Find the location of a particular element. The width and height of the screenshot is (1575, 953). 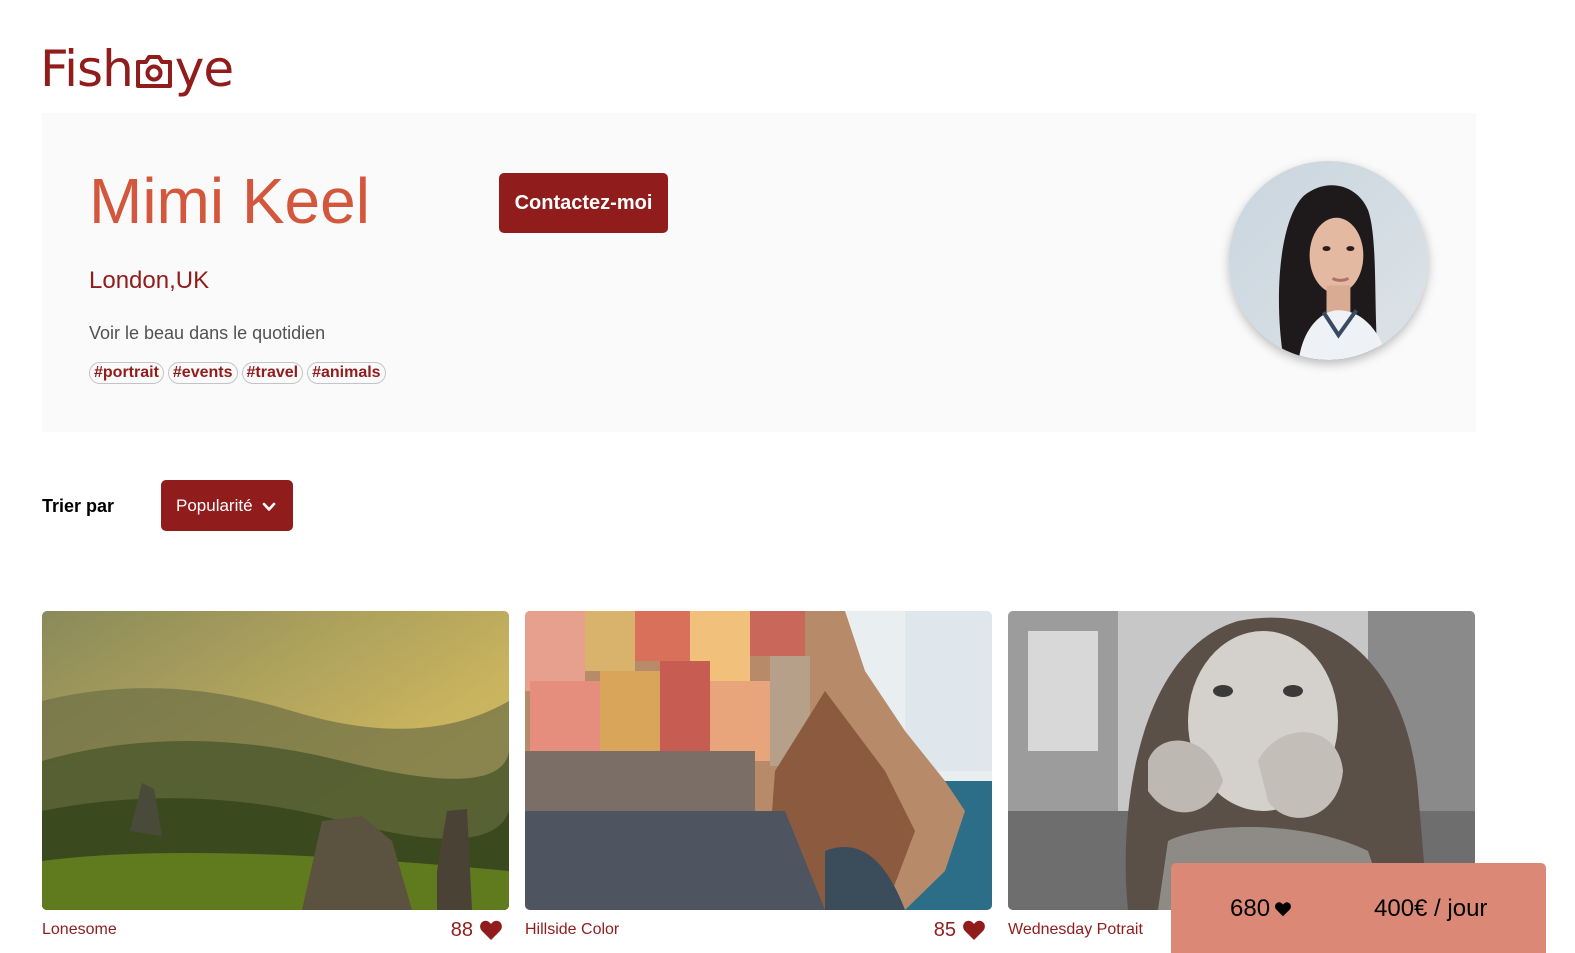

sort-label: Trier par is located at coordinates (78, 506).